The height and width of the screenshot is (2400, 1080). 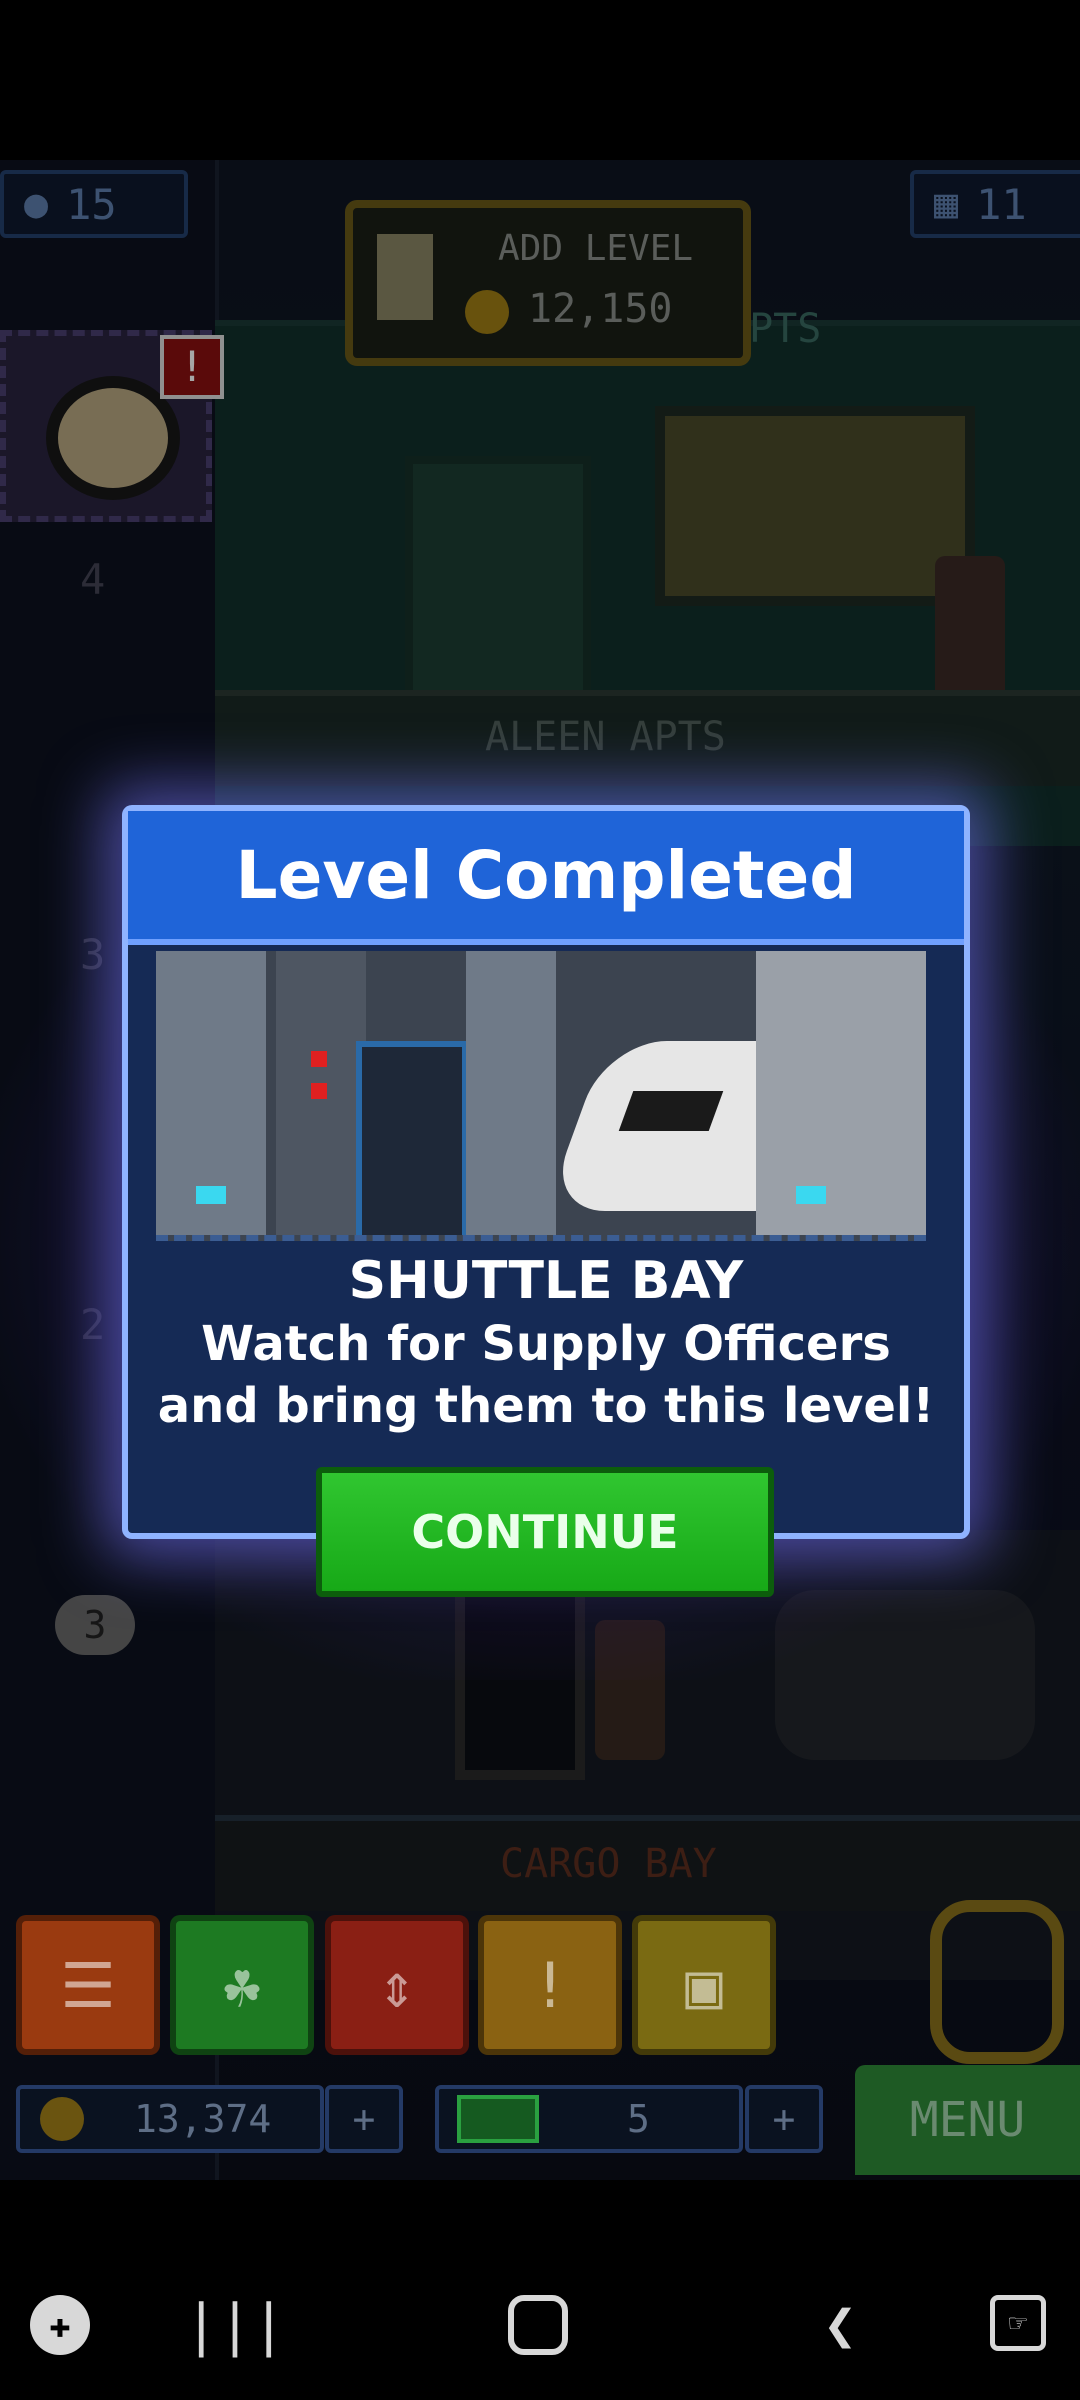 What do you see at coordinates (511, 1093) in the screenshot?
I see `bay-wall-right` at bounding box center [511, 1093].